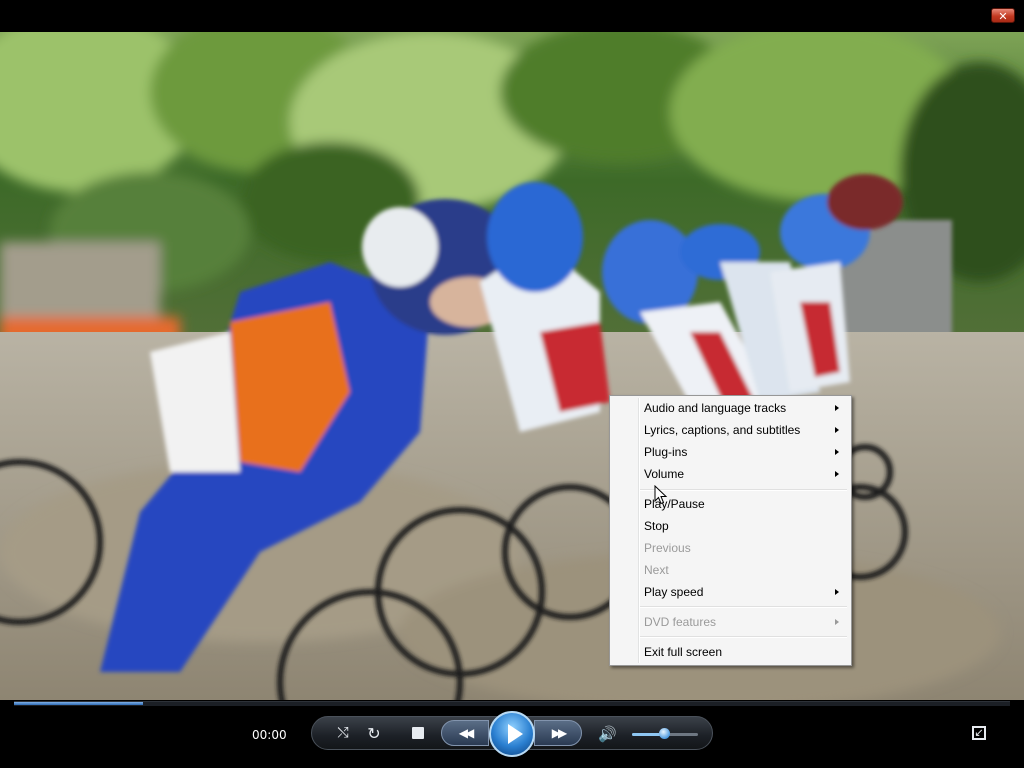 This screenshot has width=1024, height=768. What do you see at coordinates (664, 733) in the screenshot?
I see `volume-knob` at bounding box center [664, 733].